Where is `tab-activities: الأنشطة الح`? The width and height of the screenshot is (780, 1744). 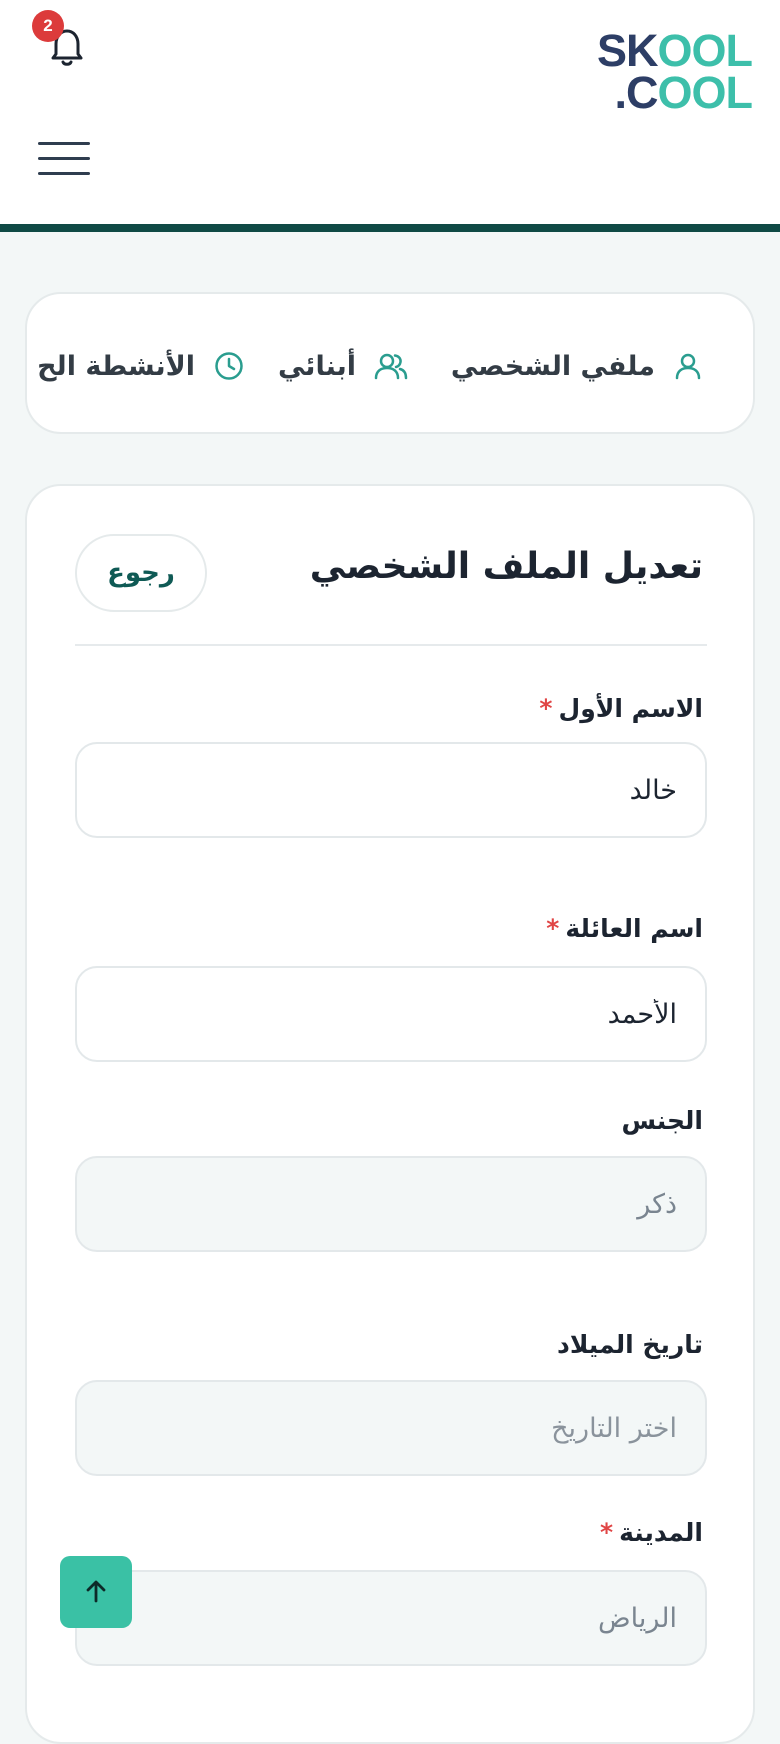 tab-activities: الأنشطة الح is located at coordinates (141, 366).